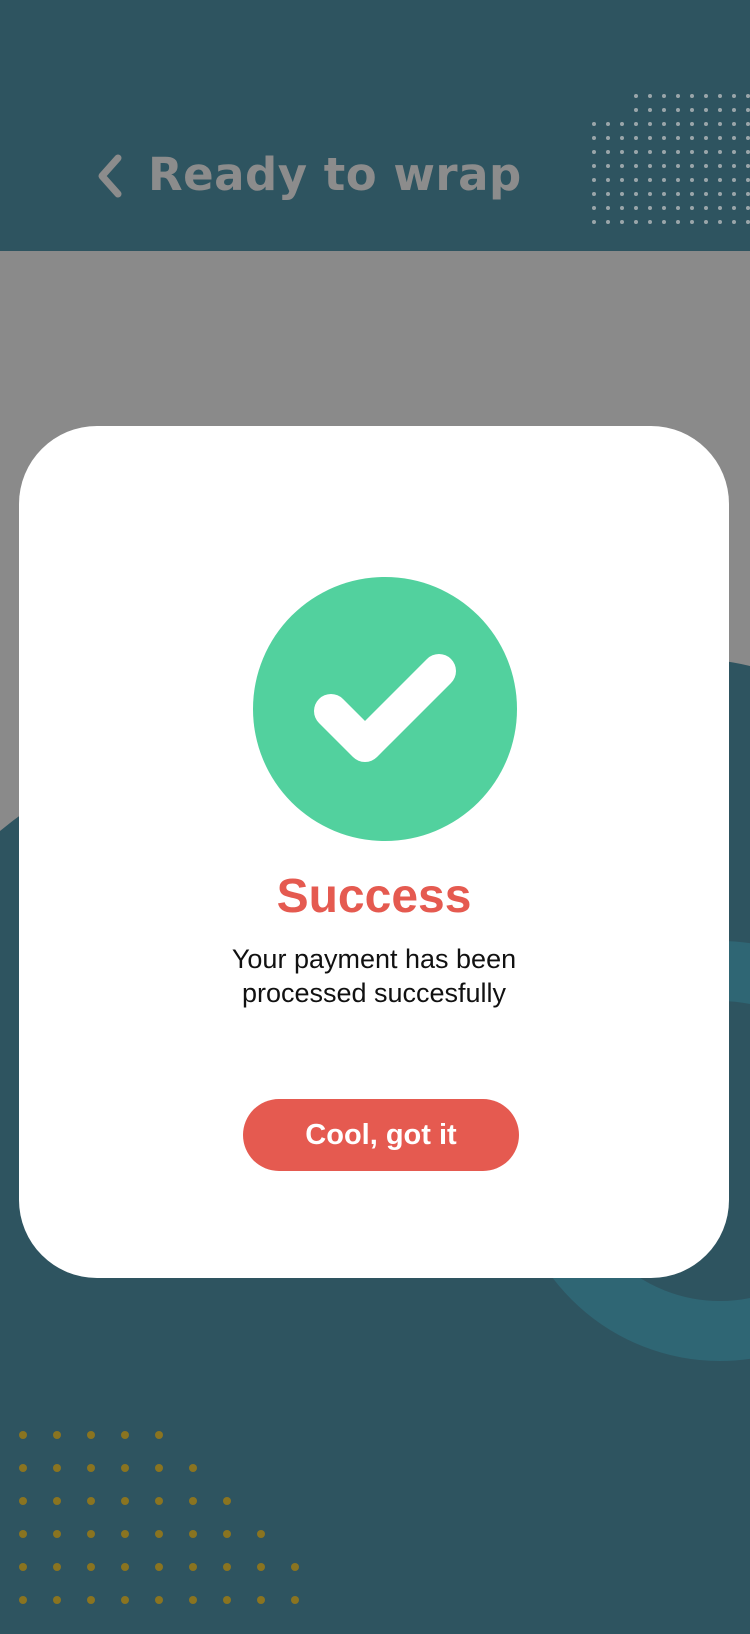 The width and height of the screenshot is (750, 1634). Describe the element at coordinates (374, 993) in the screenshot. I see `message-line-2: processed succesfully` at that location.